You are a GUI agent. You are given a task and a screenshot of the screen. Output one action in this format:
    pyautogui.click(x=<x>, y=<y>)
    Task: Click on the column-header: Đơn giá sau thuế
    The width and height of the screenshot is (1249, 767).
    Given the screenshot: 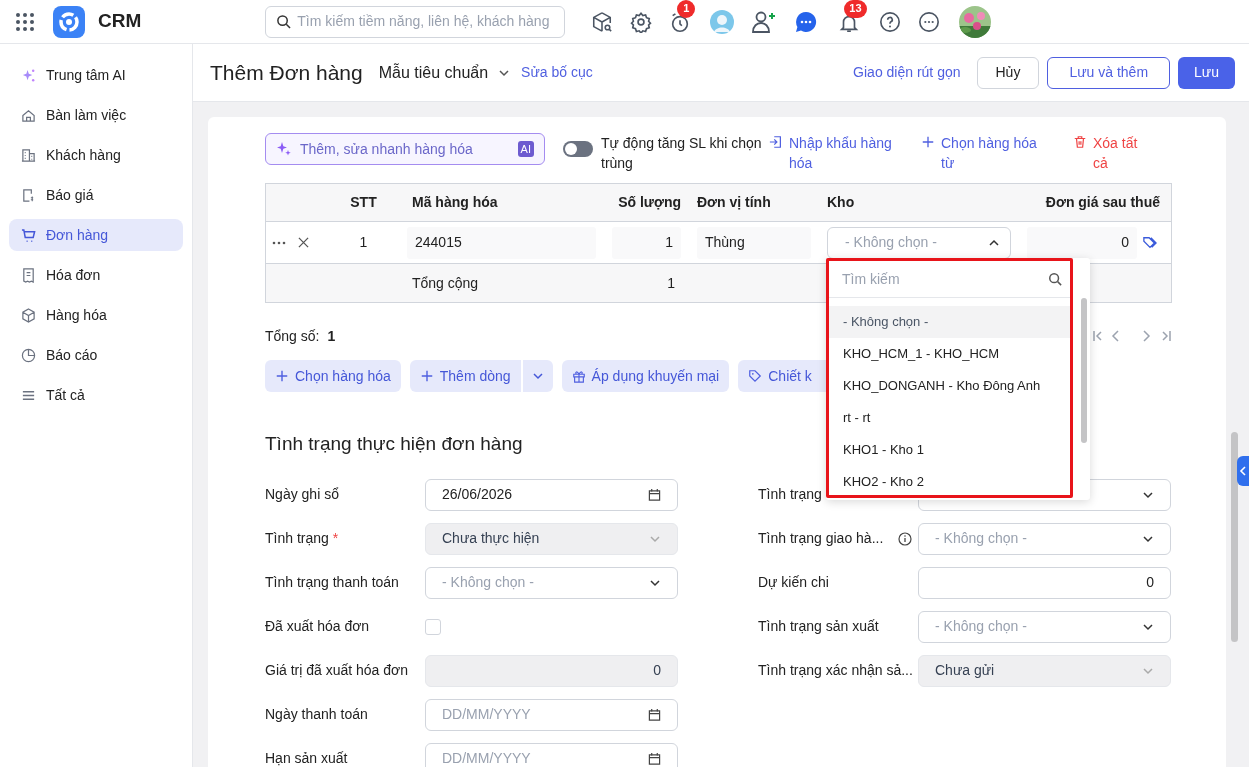 What is the action you would take?
    pyautogui.click(x=1102, y=202)
    